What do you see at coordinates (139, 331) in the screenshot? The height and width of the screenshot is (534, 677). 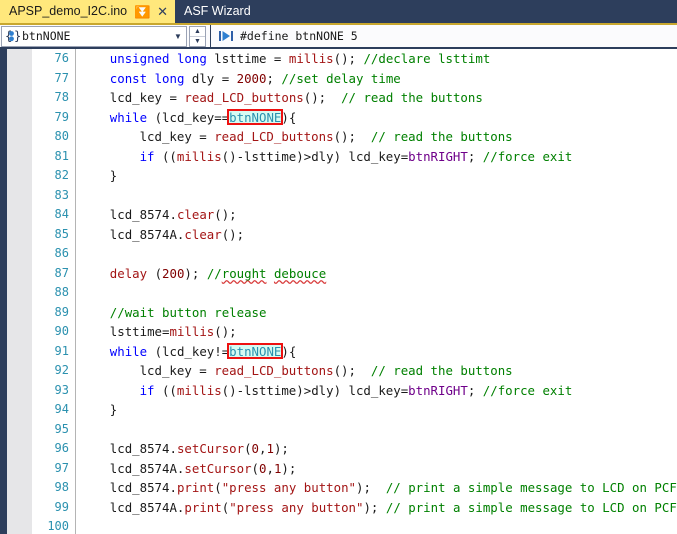 I see `code-token: lsttime=` at bounding box center [139, 331].